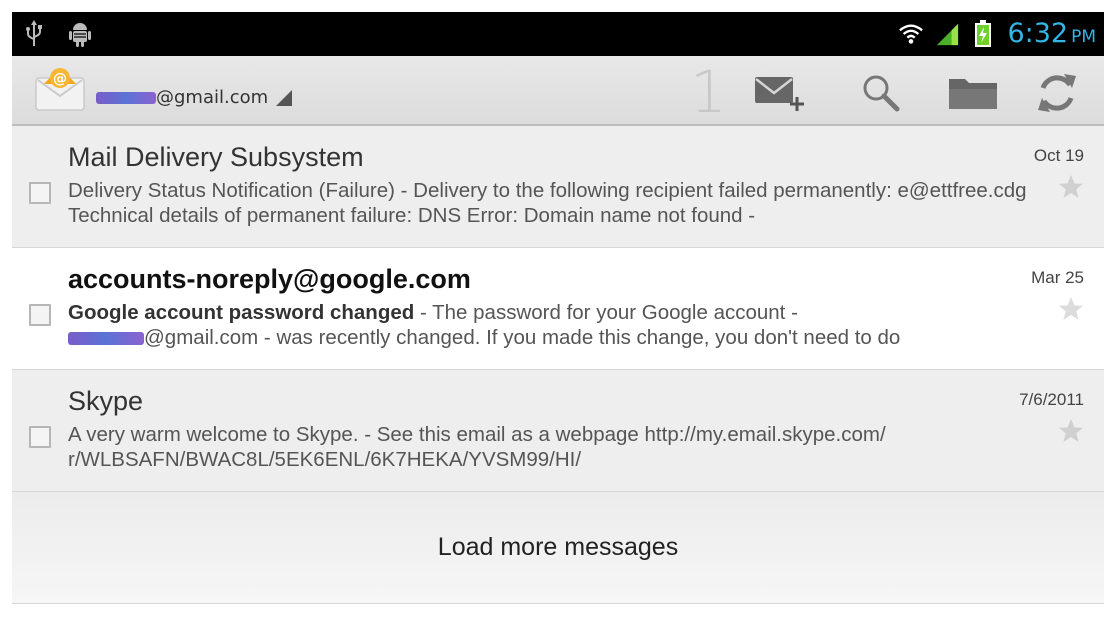 The image size is (1104, 625). What do you see at coordinates (983, 33) in the screenshot?
I see `battery-charging-icon` at bounding box center [983, 33].